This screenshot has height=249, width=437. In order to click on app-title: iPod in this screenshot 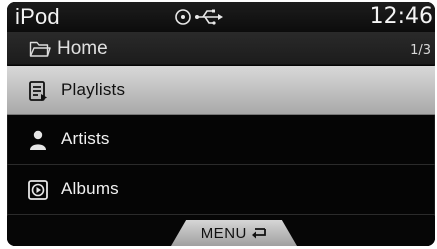, I will do `click(37, 16)`.